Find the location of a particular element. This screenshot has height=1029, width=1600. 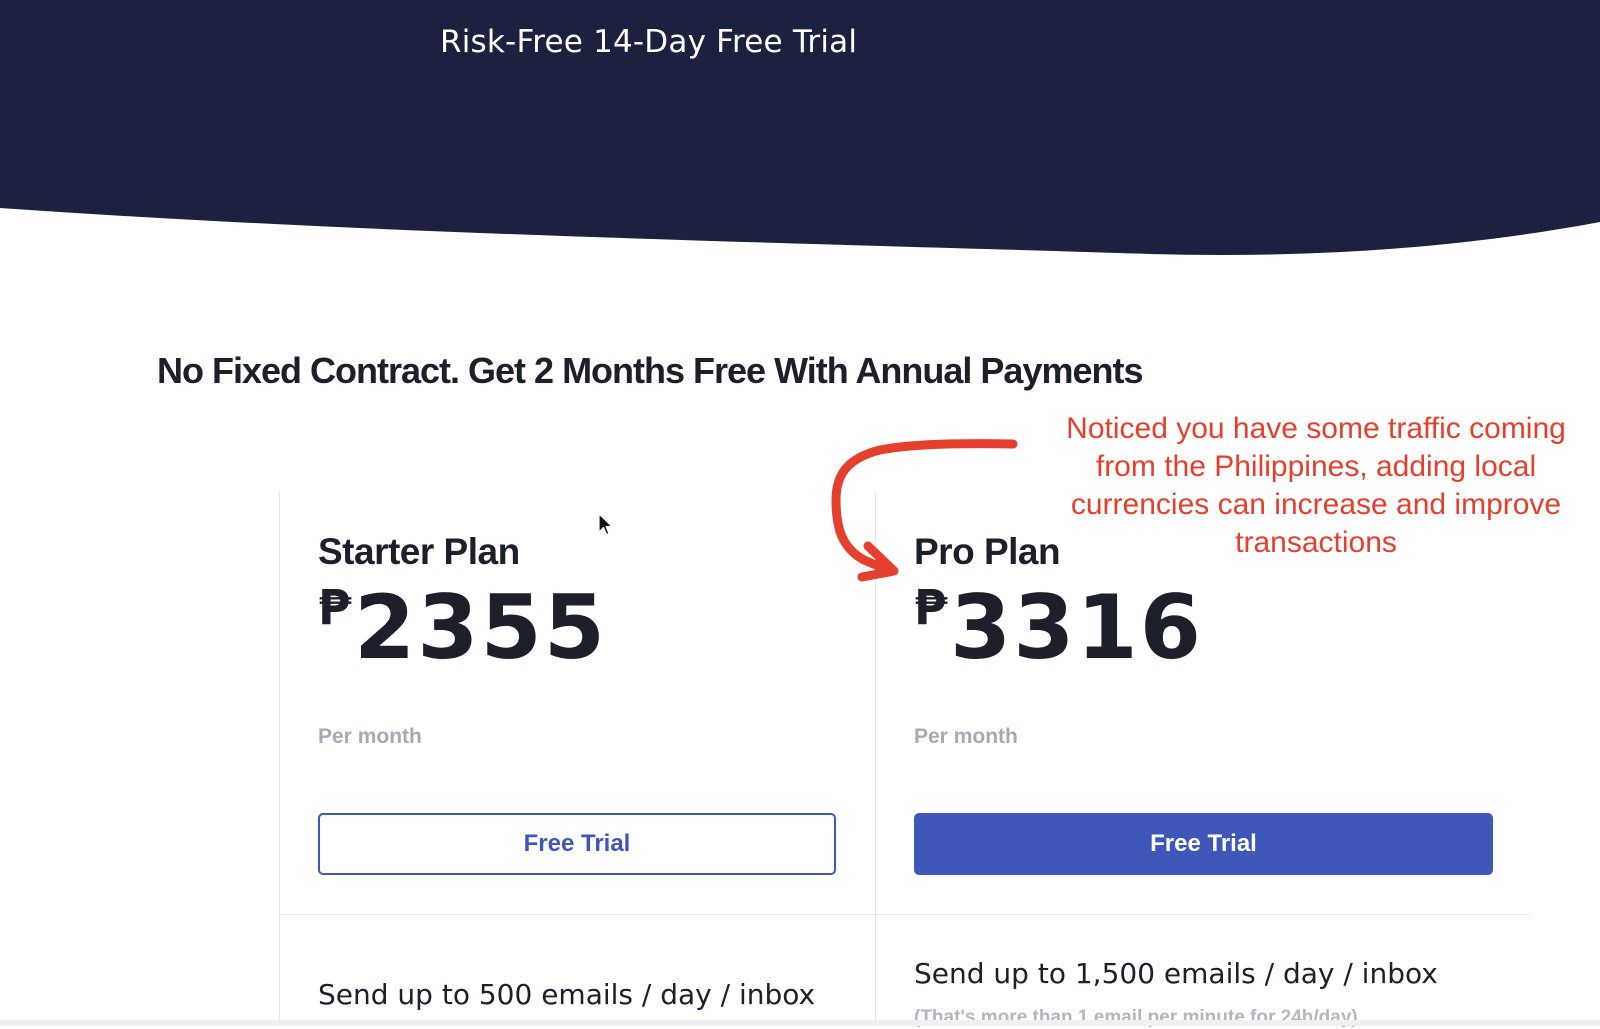

curved-arrow-icon is located at coordinates (924, 510).